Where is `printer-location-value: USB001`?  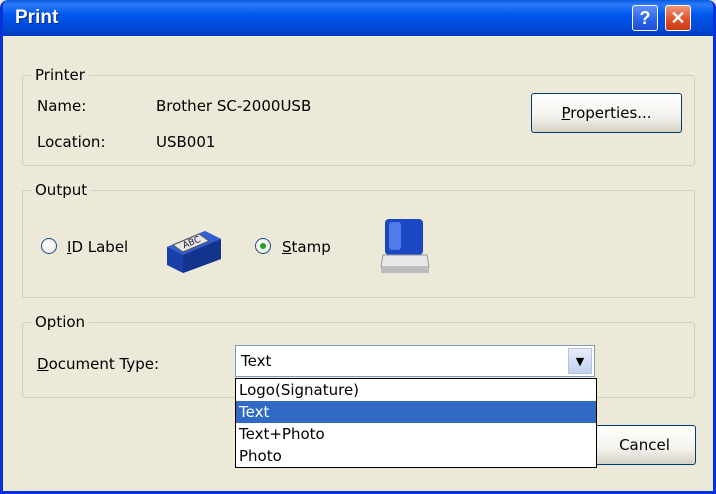
printer-location-value: USB001 is located at coordinates (186, 142).